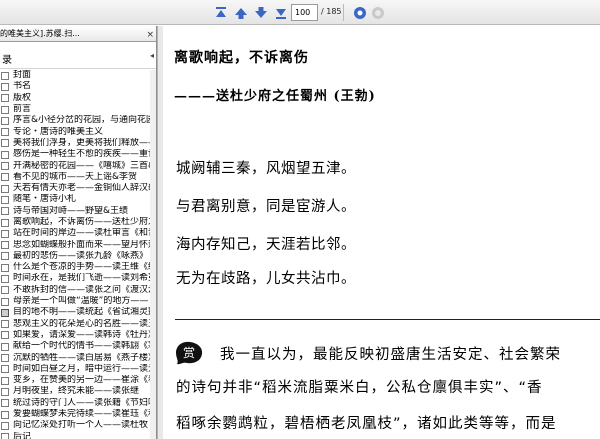 This screenshot has height=439, width=600. Describe the element at coordinates (359, 12) in the screenshot. I see `zoom-icon` at that location.